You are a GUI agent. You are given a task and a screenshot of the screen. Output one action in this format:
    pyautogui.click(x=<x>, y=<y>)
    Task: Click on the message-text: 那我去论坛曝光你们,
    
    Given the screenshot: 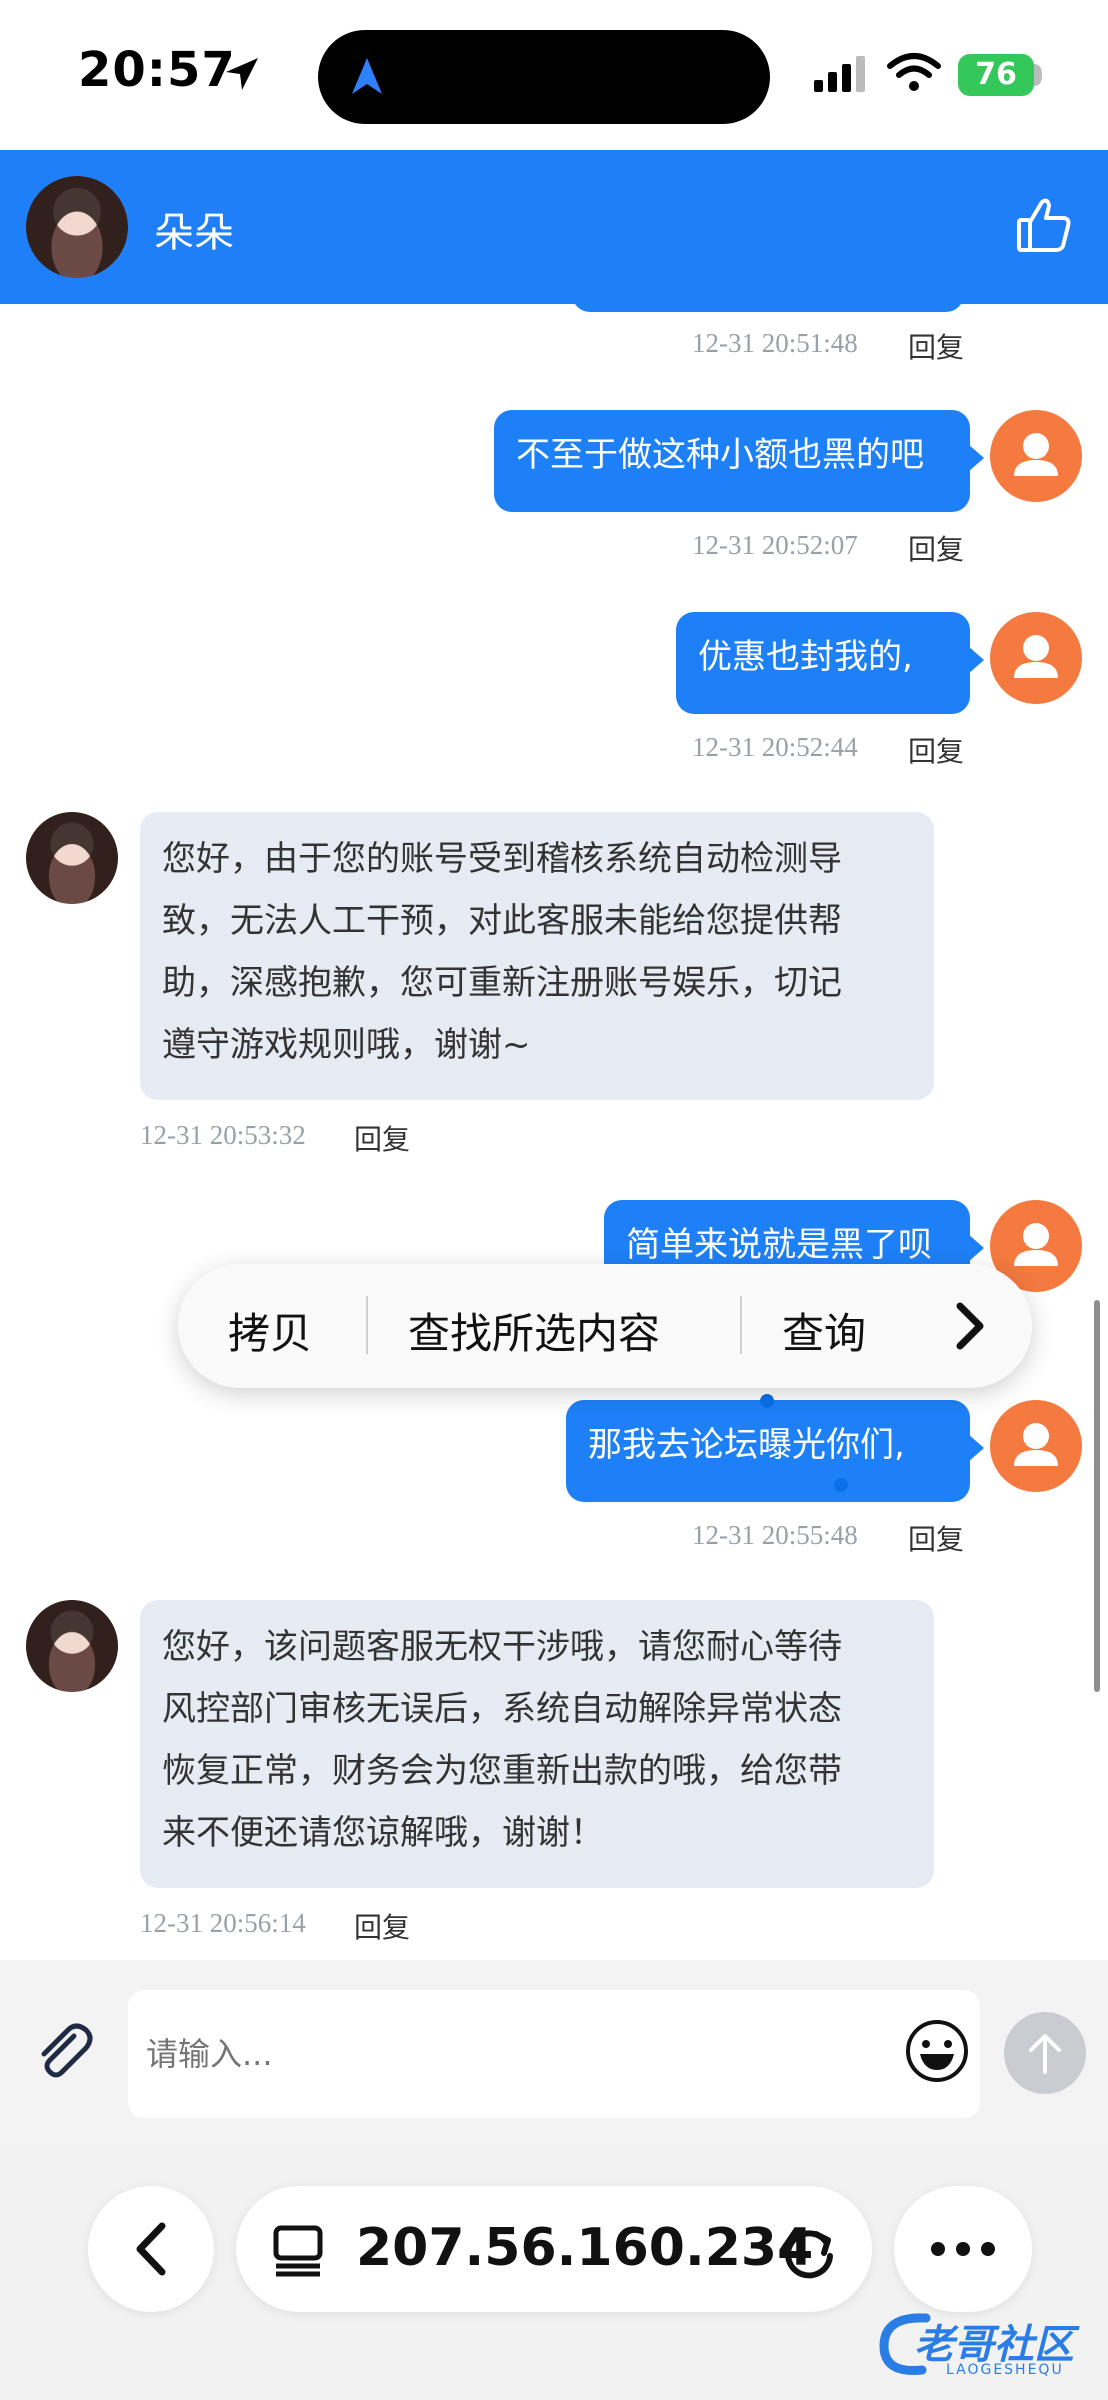 What is the action you would take?
    pyautogui.click(x=746, y=1445)
    